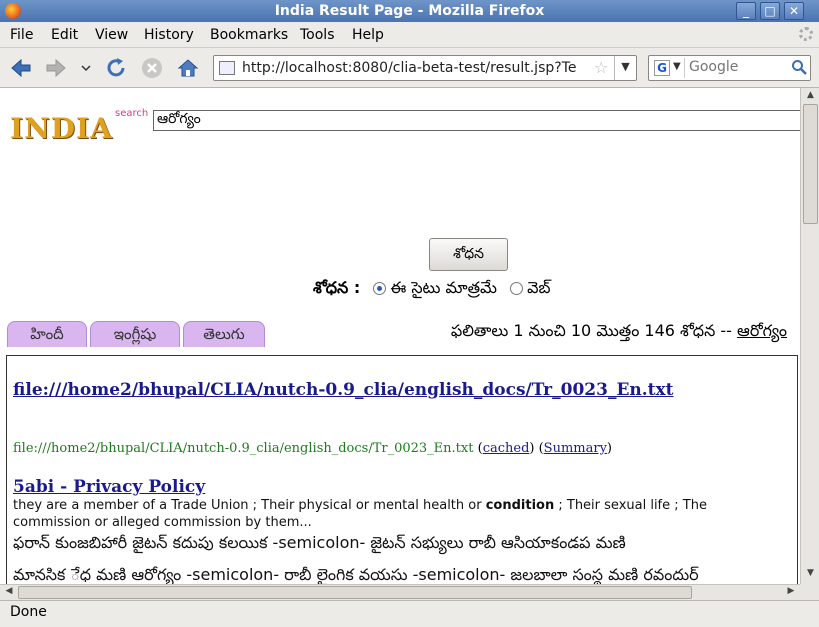 The height and width of the screenshot is (627, 819). I want to click on close-button: ✕, so click(794, 11).